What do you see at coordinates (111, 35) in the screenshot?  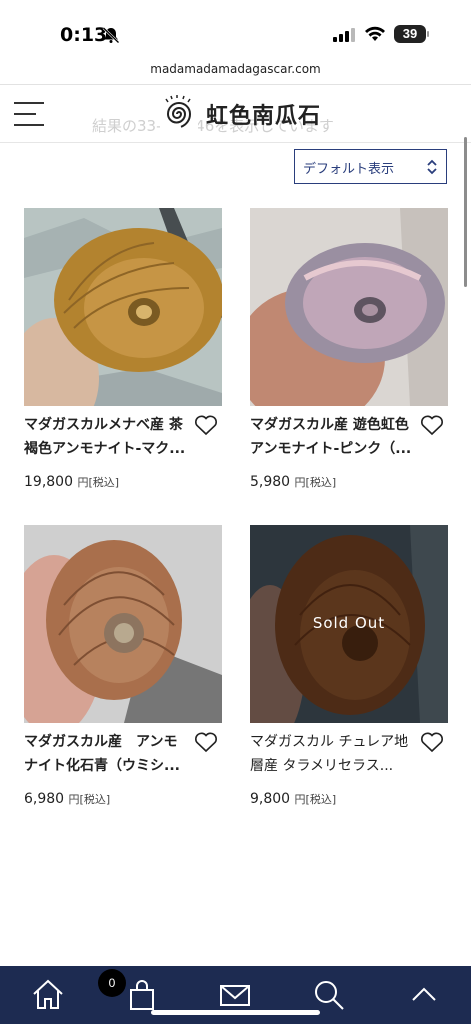 I see `bell-muted-icon` at bounding box center [111, 35].